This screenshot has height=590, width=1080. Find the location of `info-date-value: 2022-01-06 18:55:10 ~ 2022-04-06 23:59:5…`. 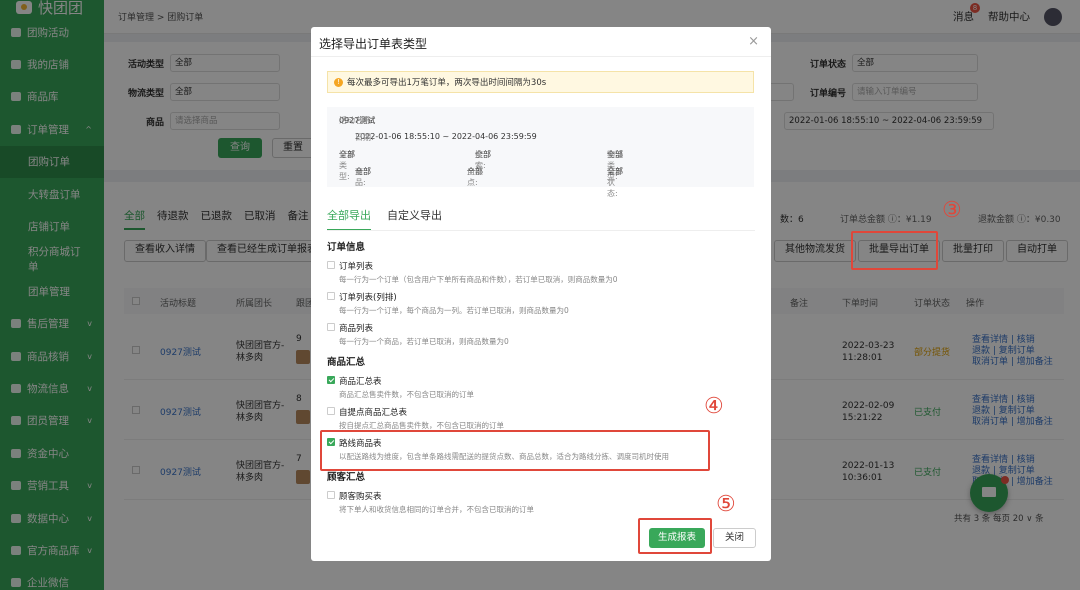

info-date-value: 2022-01-06 18:55:10 ~ 2022-04-06 23:59:5… is located at coordinates (446, 136).